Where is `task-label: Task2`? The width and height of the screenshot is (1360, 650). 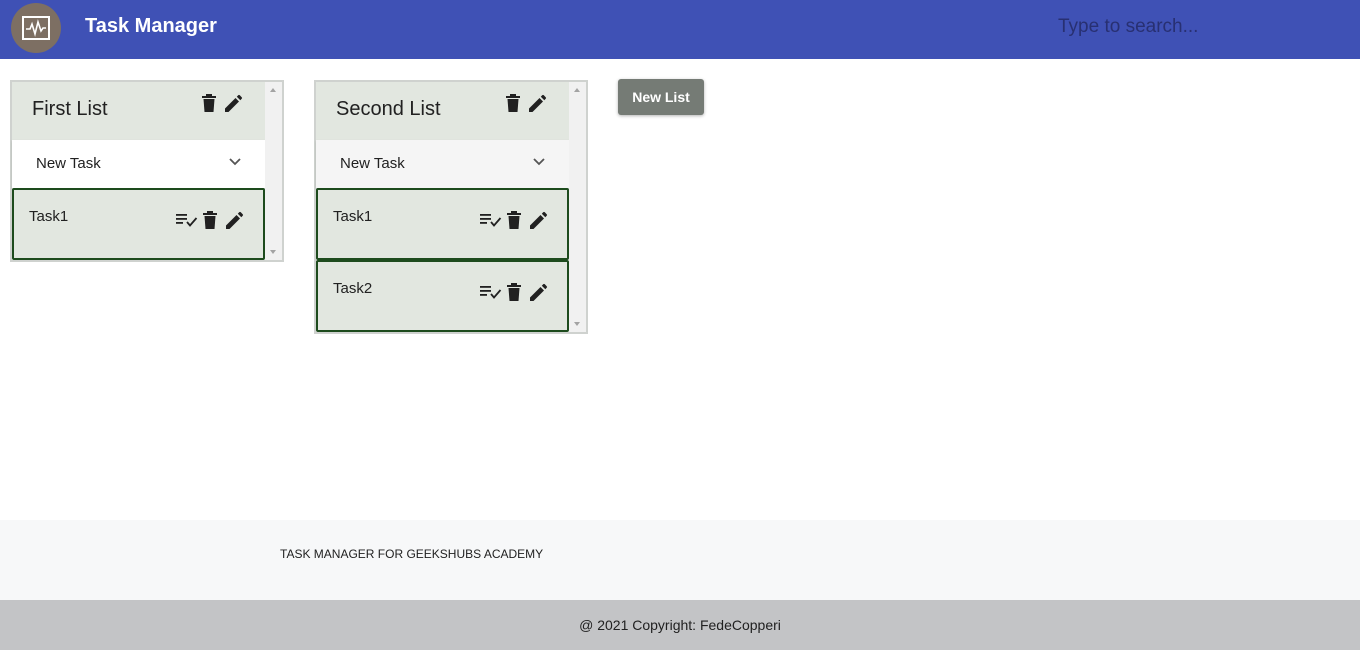
task-label: Task2 is located at coordinates (353, 288).